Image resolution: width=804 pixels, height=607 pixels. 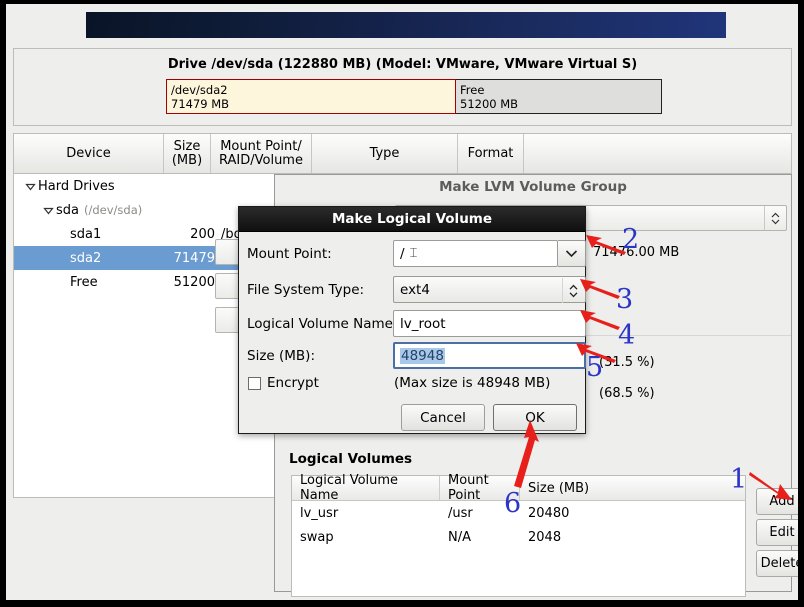 I want to click on tree-row-size: 71479, so click(x=194, y=258).